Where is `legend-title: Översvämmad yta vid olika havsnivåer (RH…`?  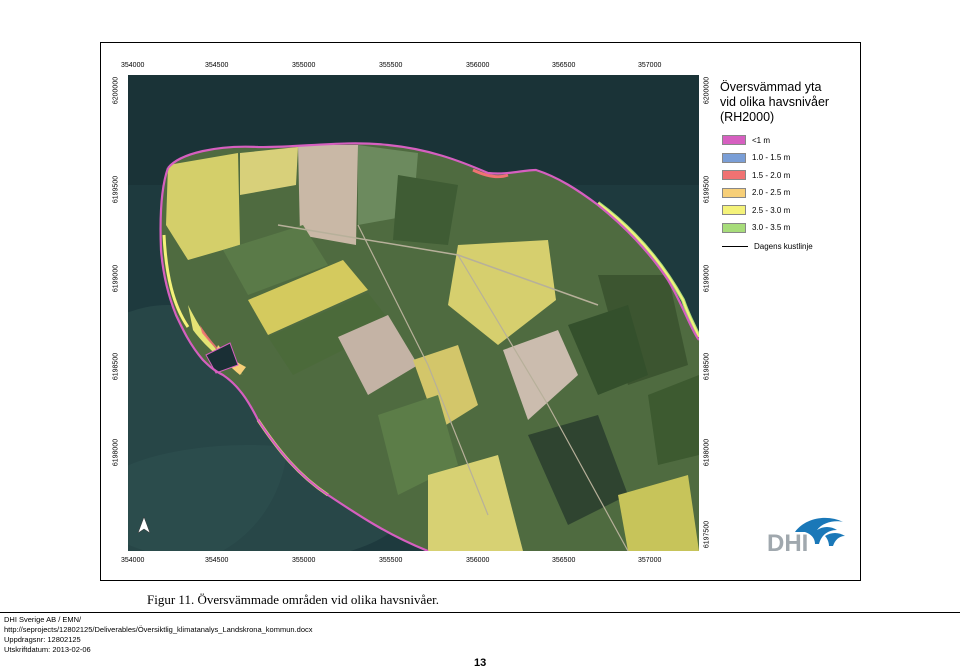 legend-title: Översvämmad yta vid olika havsnivåer (RH… is located at coordinates (790, 102).